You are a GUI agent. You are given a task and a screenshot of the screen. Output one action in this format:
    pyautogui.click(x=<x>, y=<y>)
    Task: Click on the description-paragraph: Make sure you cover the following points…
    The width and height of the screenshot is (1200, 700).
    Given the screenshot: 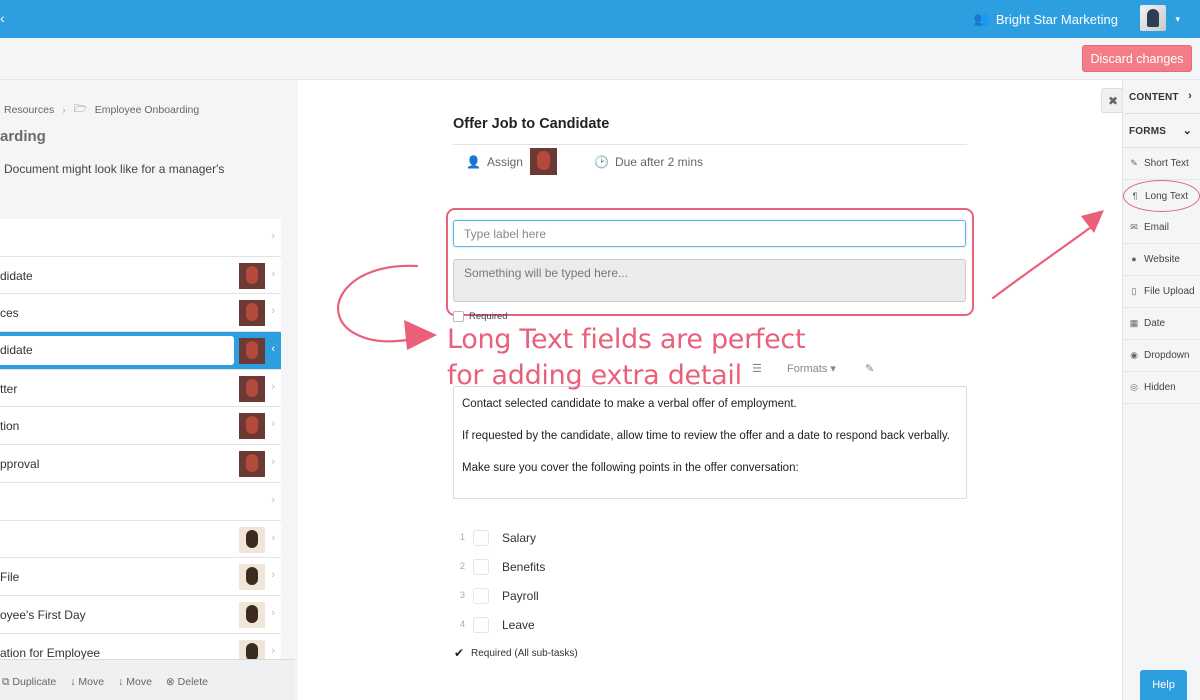 What is the action you would take?
    pyautogui.click(x=630, y=468)
    